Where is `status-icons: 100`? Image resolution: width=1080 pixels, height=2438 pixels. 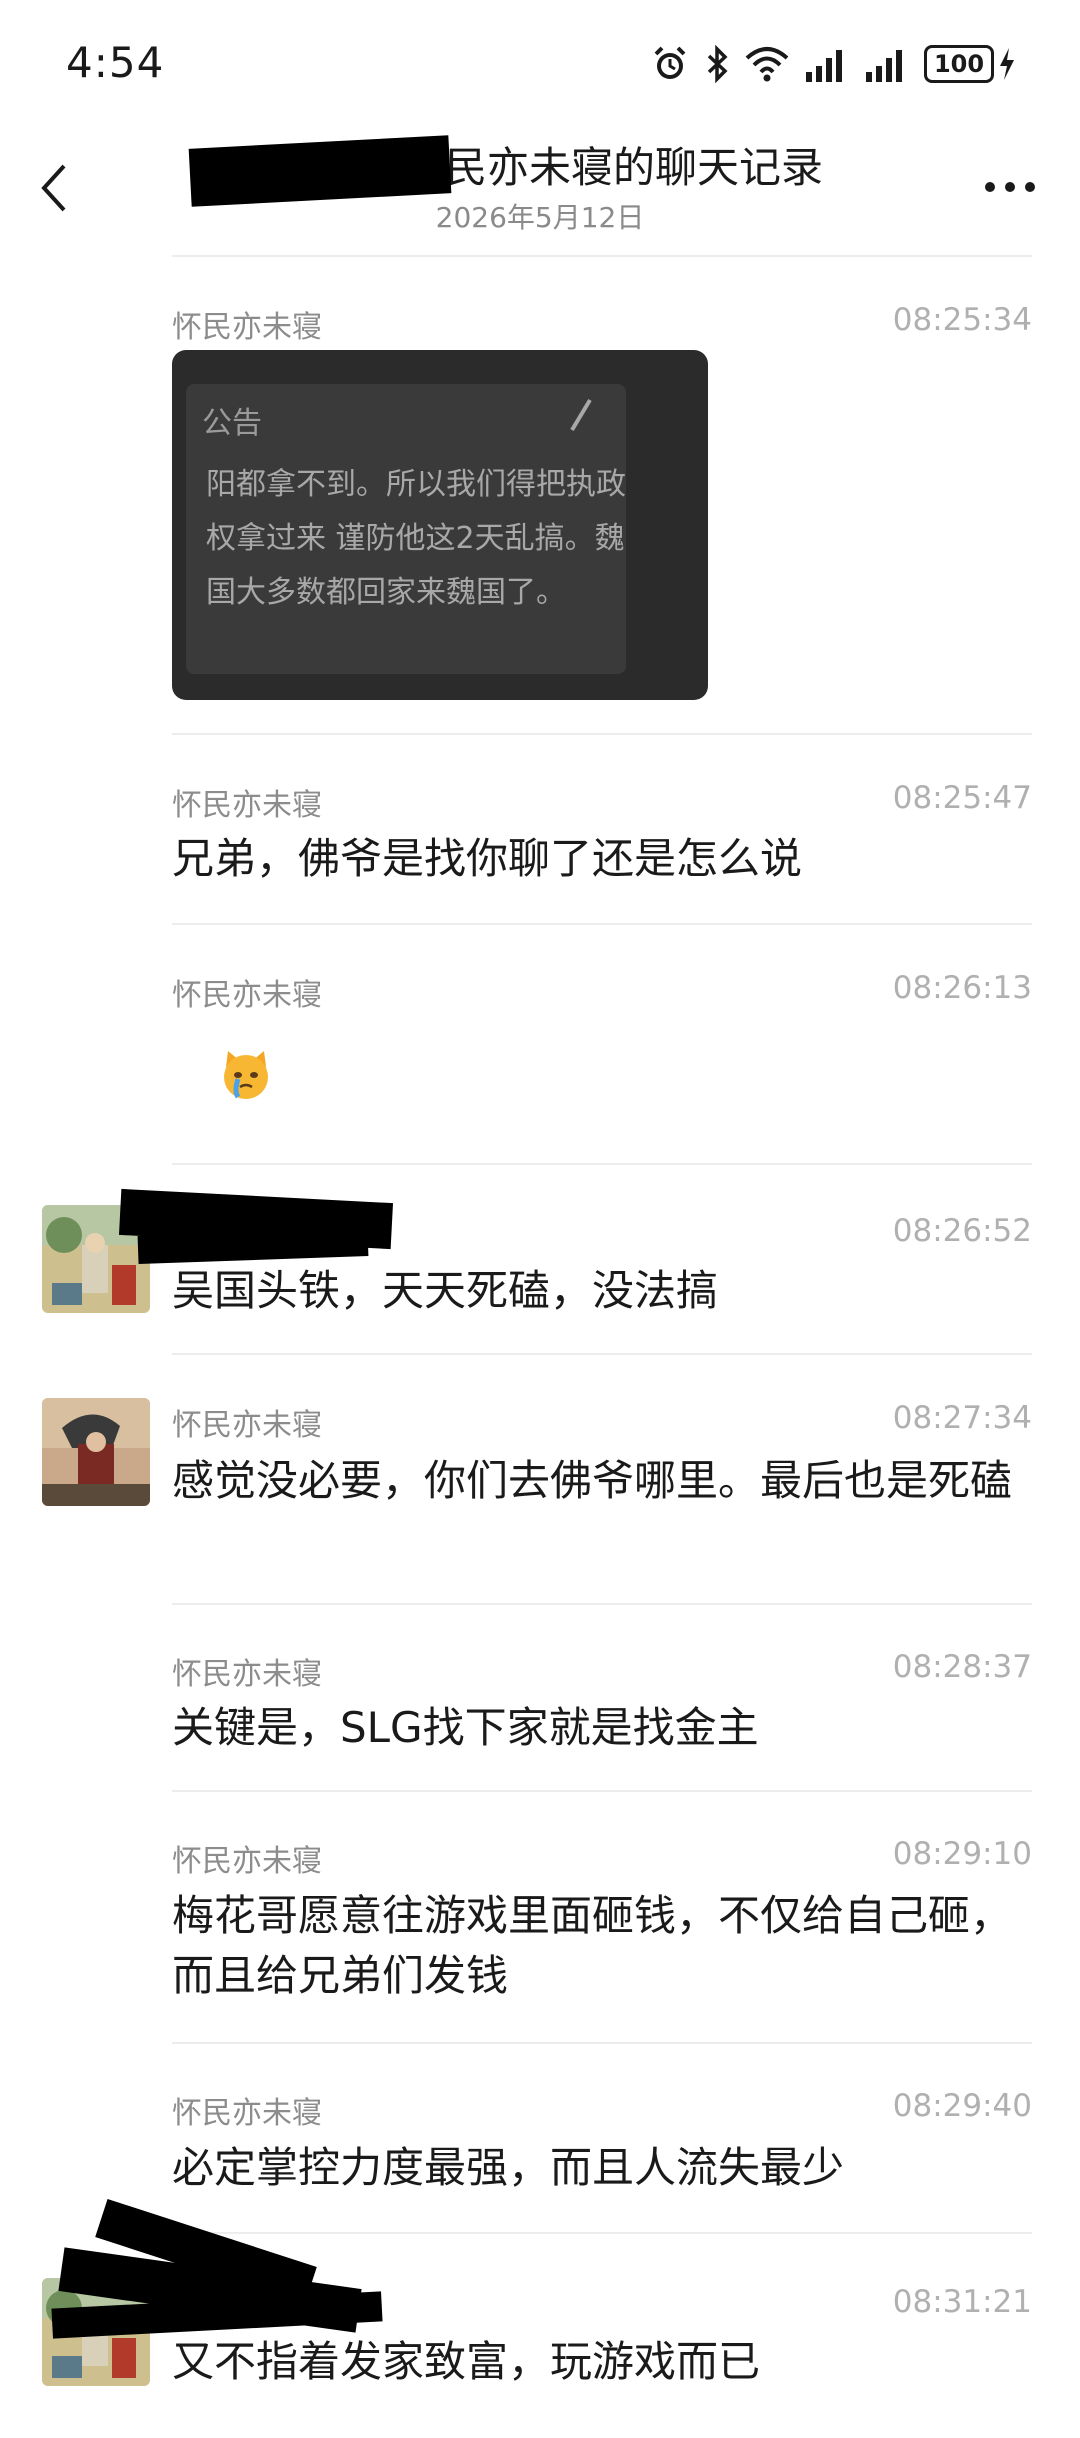
status-icons: 100 is located at coordinates (833, 64).